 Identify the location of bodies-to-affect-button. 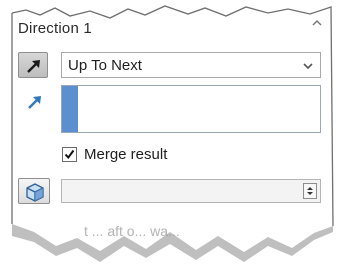
(34, 191).